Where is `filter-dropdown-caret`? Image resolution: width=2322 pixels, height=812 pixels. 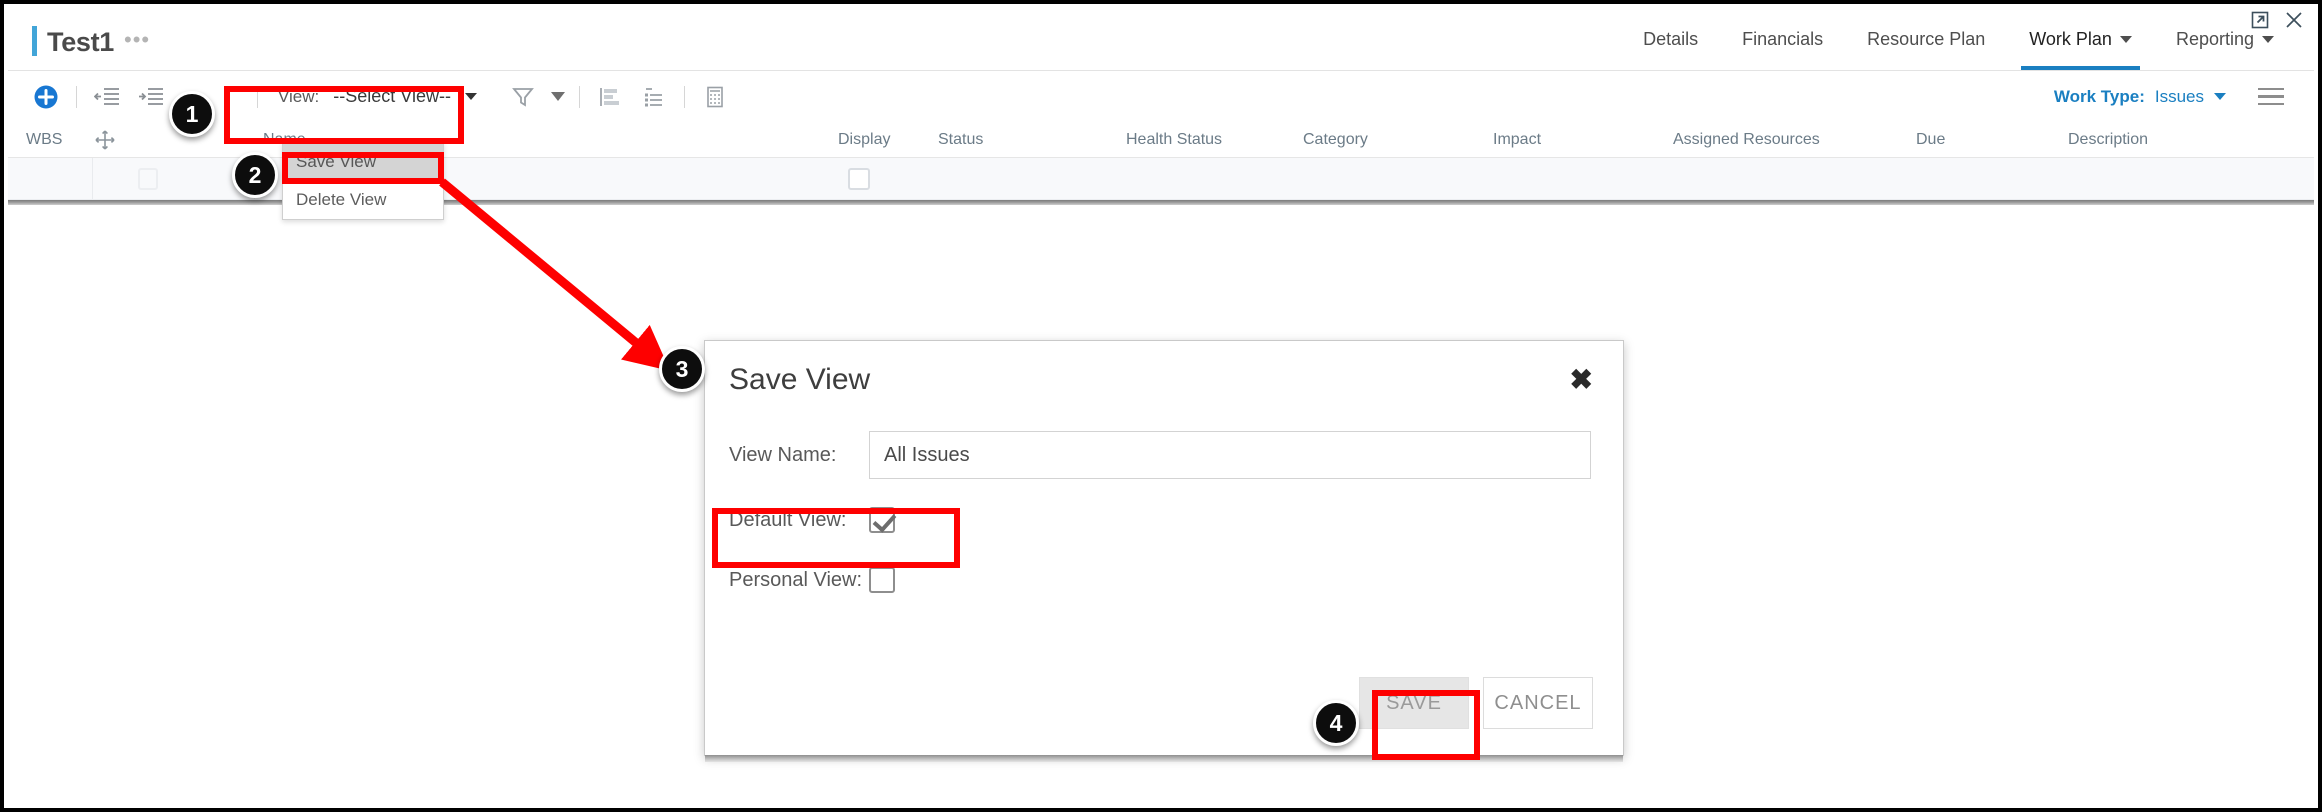 filter-dropdown-caret is located at coordinates (558, 97).